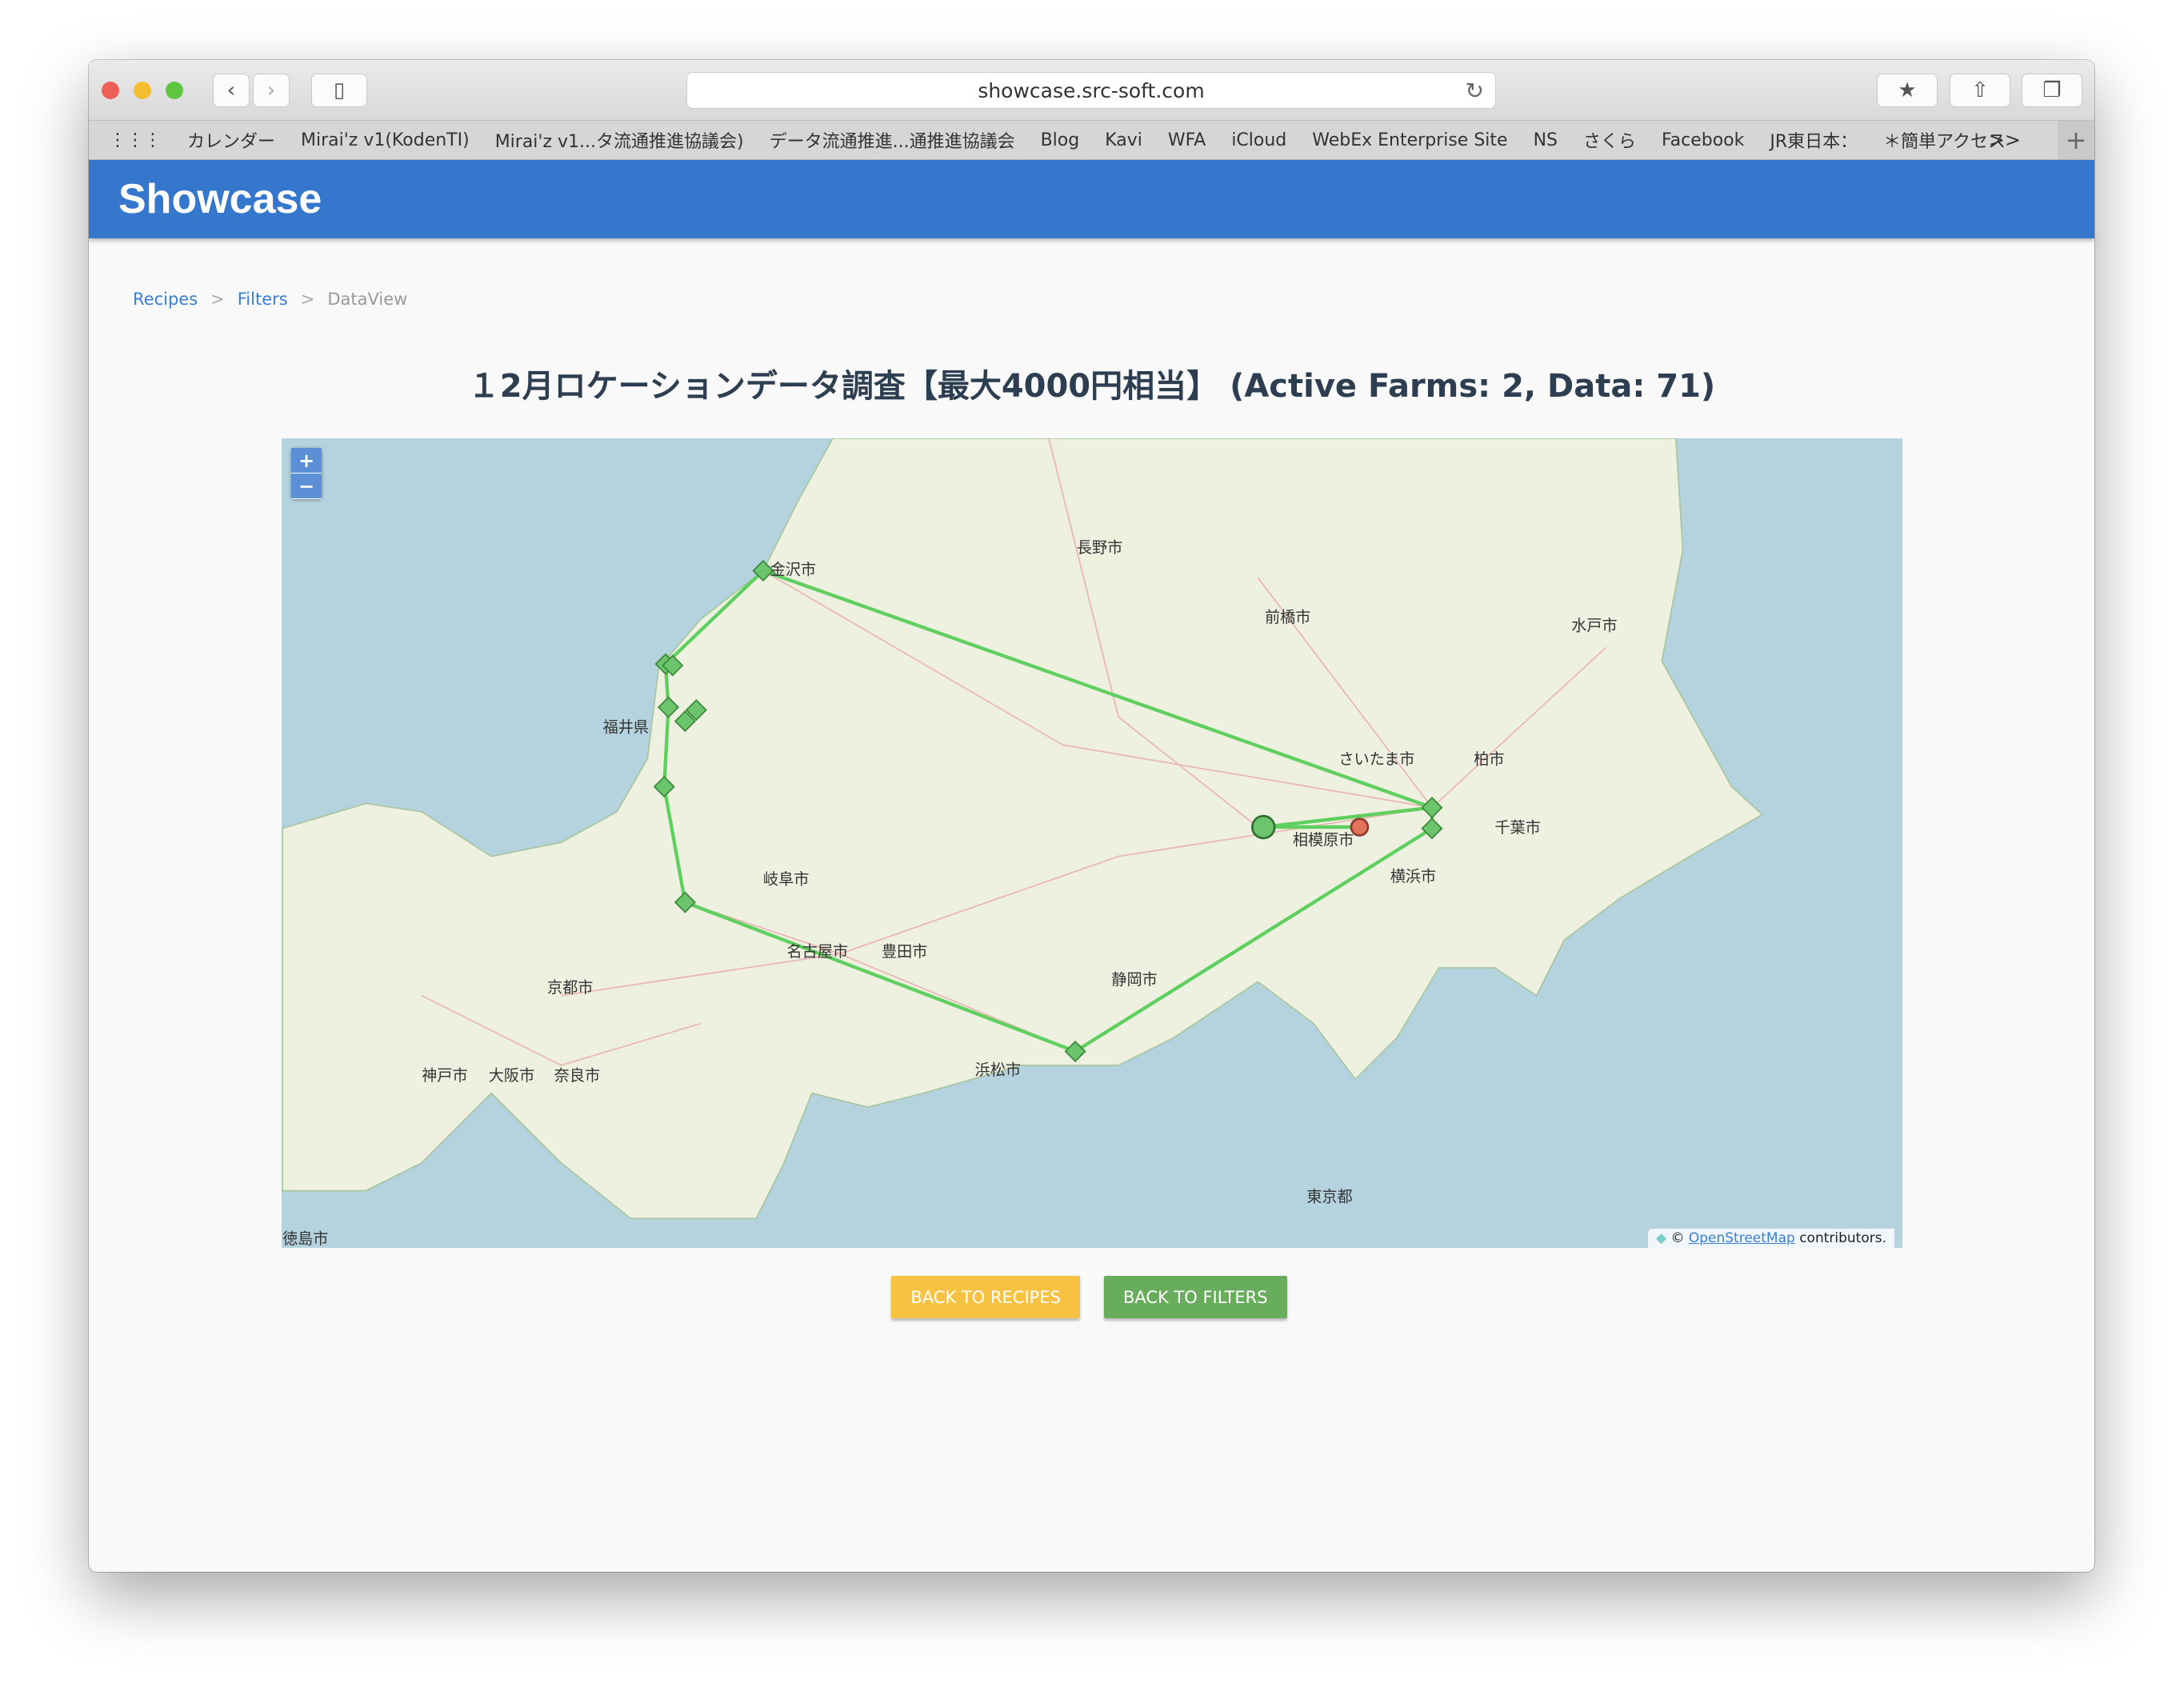 Image resolution: width=2184 pixels, height=1691 pixels. I want to click on map-label: 静岡市, so click(1134, 980).